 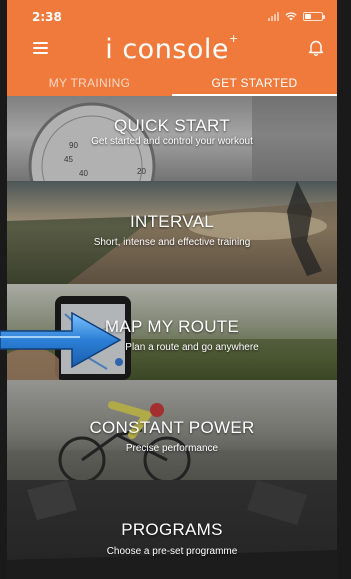 I want to click on tile-title: PROGRAMS, so click(x=172, y=529).